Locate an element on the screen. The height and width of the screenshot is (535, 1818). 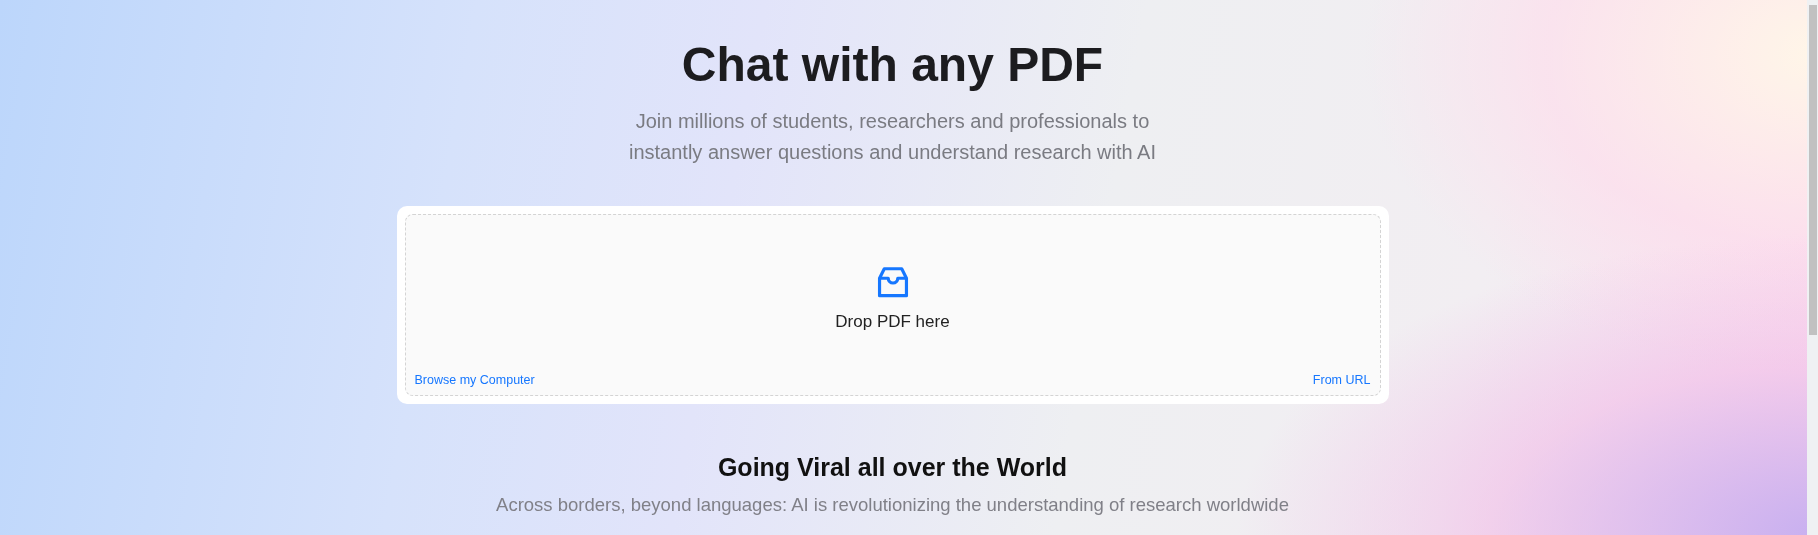
section-subtitle: Across borders, beyond languages: AI is revolutionizing the understanding of research worldwide is located at coordinates (892, 505).